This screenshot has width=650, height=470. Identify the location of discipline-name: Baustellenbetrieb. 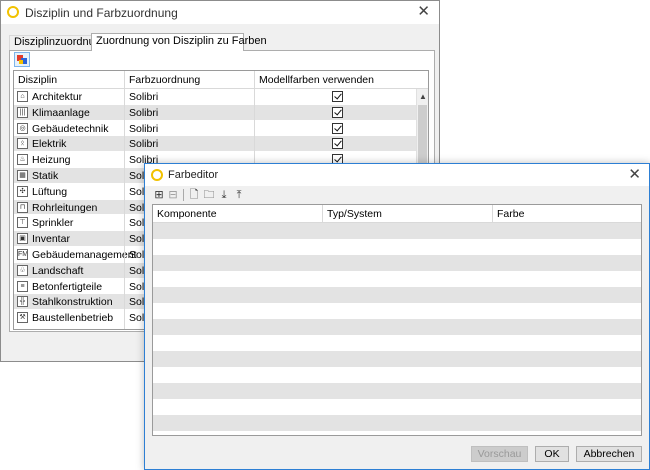
(73, 318).